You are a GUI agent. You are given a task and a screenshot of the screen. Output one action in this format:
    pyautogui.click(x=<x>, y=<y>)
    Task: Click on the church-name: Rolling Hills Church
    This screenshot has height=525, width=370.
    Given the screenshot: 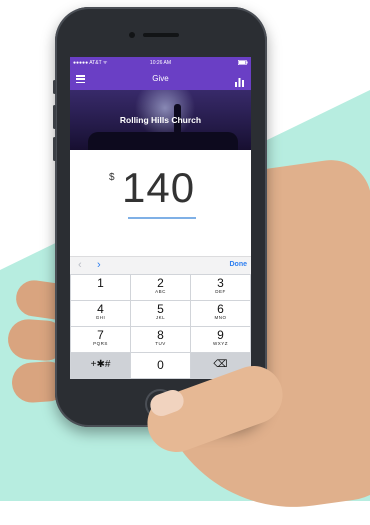 What is the action you would take?
    pyautogui.click(x=160, y=120)
    